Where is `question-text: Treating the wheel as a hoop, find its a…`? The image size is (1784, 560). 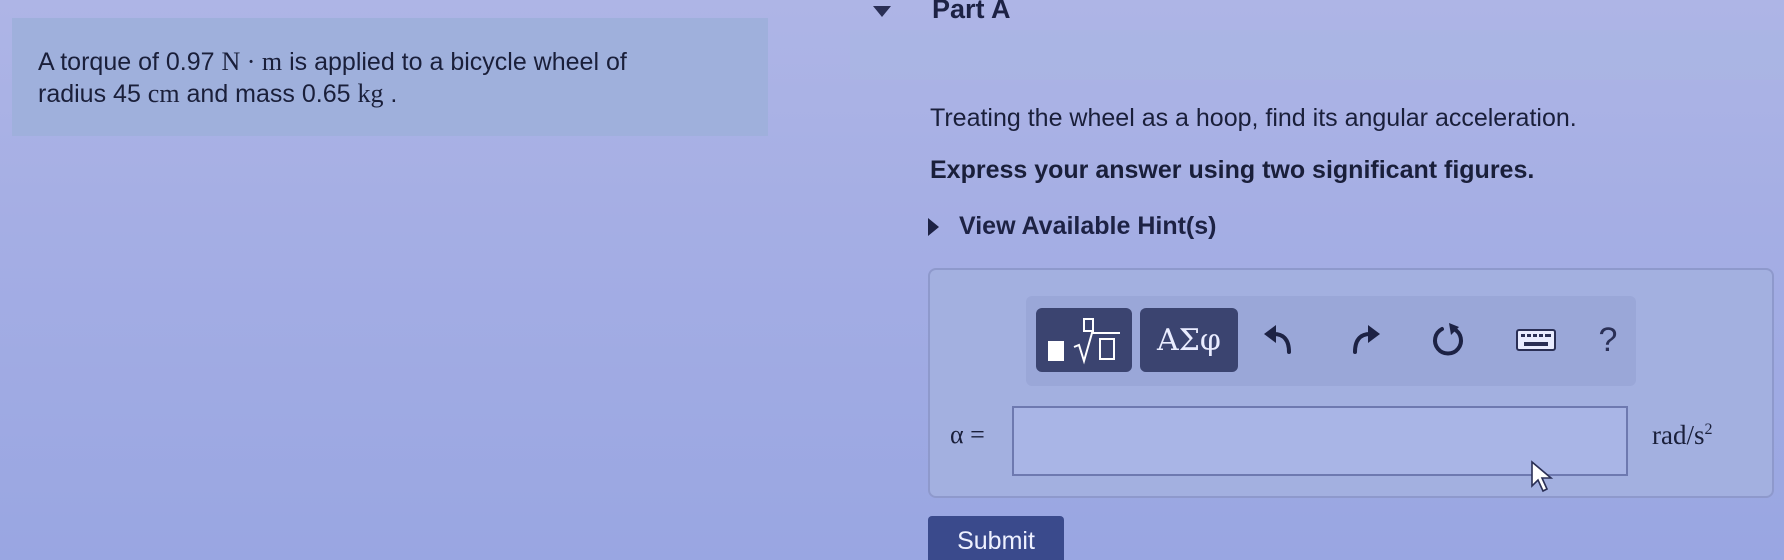 question-text: Treating the wheel as a hoop, find its a… is located at coordinates (1253, 118).